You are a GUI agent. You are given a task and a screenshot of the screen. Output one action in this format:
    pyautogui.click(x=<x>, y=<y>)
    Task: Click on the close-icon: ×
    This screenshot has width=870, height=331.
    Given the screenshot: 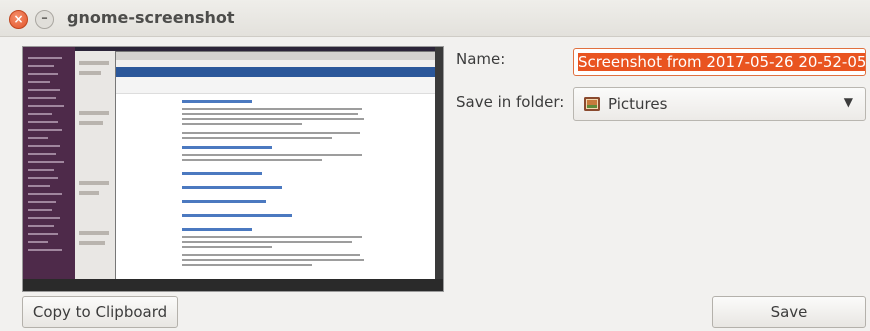 What is the action you would take?
    pyautogui.click(x=18, y=19)
    